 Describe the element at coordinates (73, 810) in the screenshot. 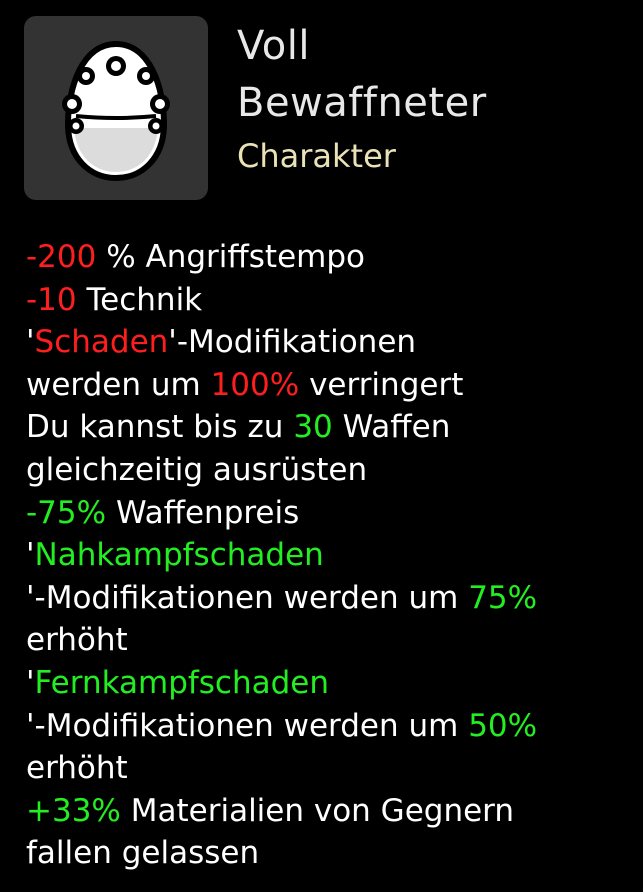

I see `effect-value: +33%` at that location.